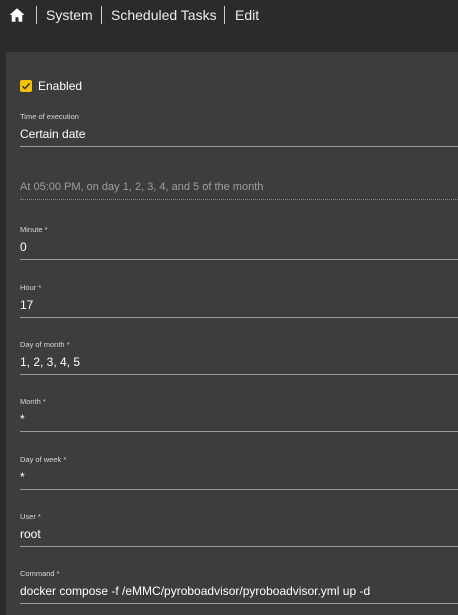 This screenshot has height=615, width=458. Describe the element at coordinates (239, 199) in the screenshot. I see `summary-divider` at that location.